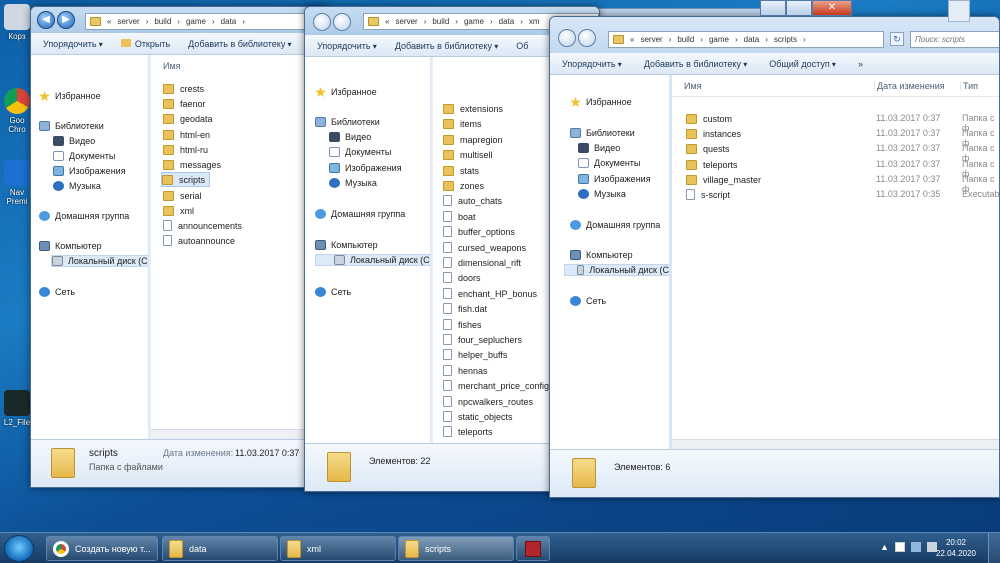 Image resolution: width=1000 pixels, height=563 pixels. I want to click on column-name: Имя, so click(693, 86).